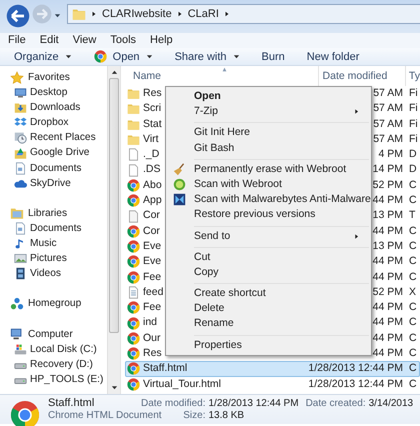 The image size is (420, 426). I want to click on file-name: App, so click(152, 200).